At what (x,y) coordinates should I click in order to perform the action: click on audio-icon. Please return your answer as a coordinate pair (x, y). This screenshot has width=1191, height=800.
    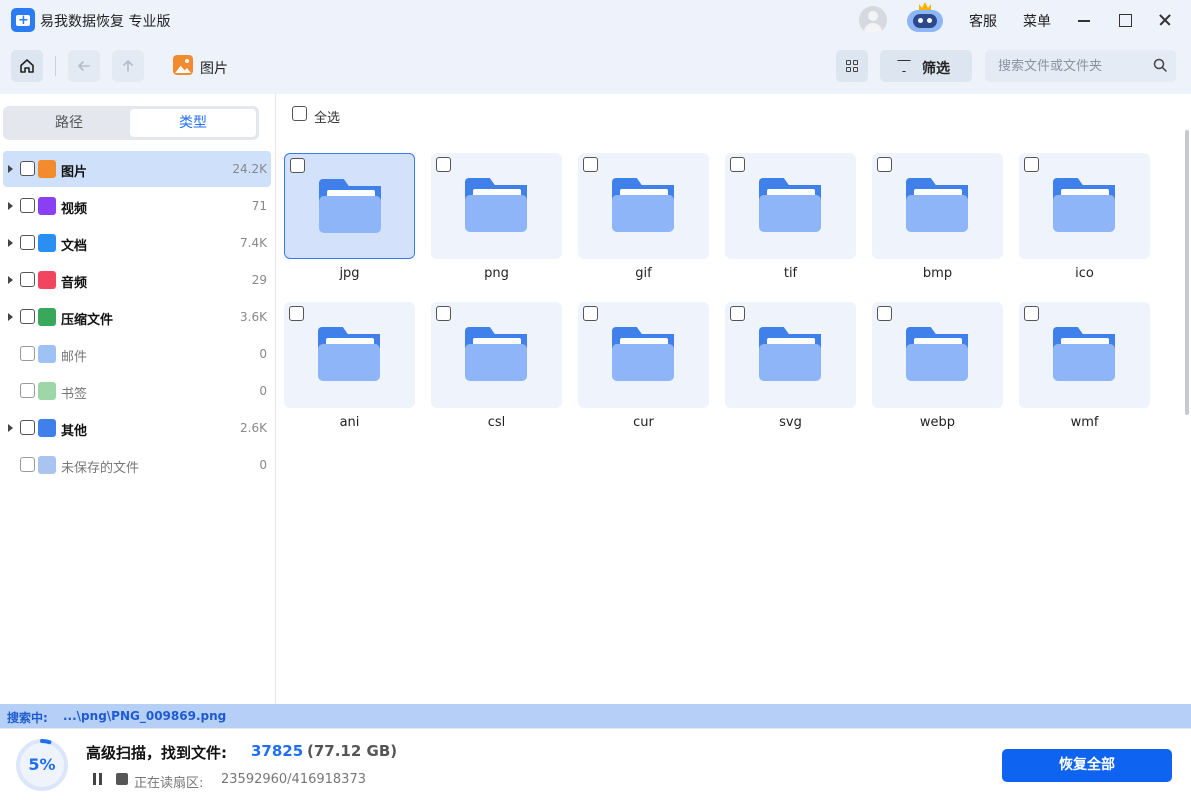
    Looking at the image, I should click on (47, 280).